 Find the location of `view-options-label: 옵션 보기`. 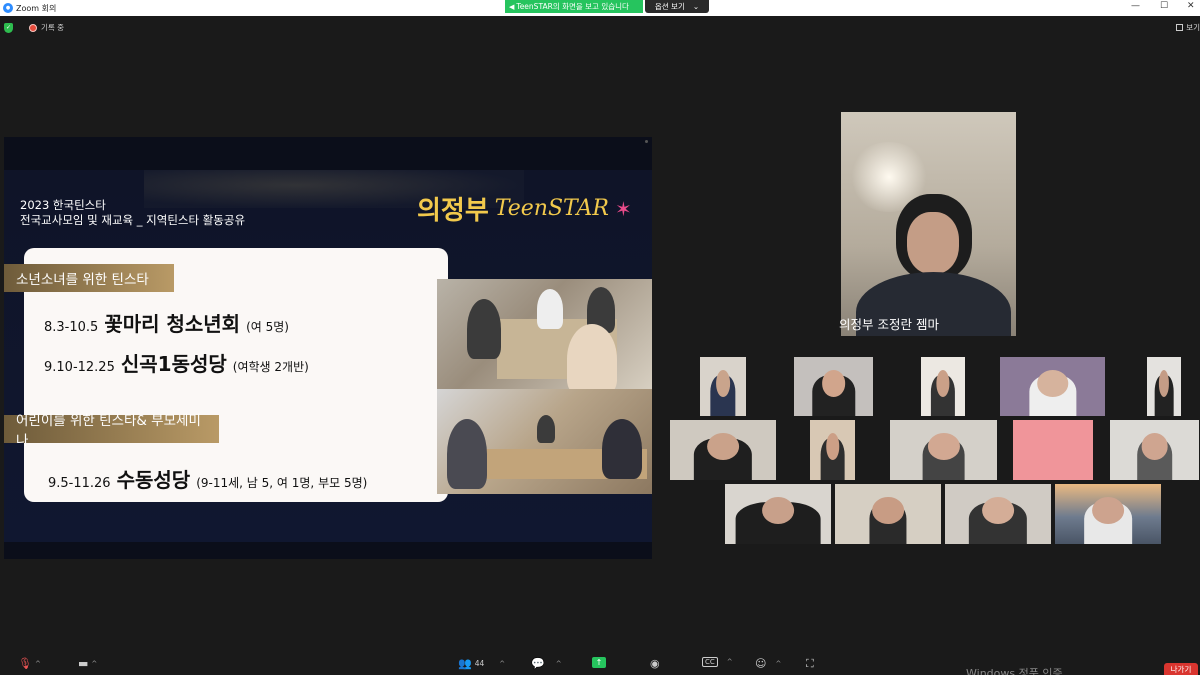

view-options-label: 옵션 보기 is located at coordinates (669, 6).